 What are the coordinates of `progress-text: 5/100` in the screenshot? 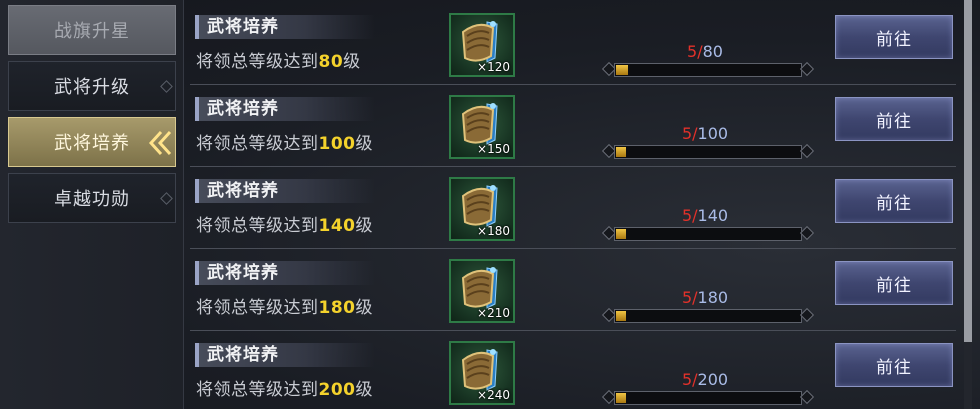 It's located at (705, 133).